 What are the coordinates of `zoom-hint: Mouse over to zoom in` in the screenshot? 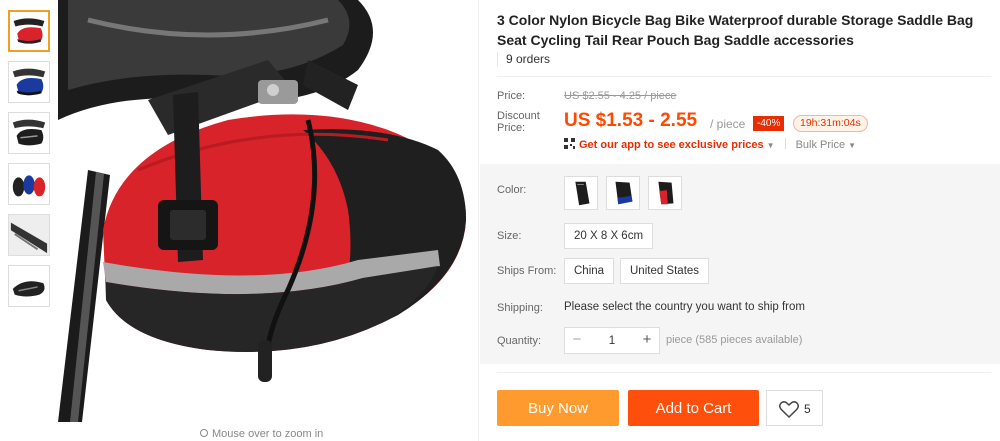 It's located at (261, 434).